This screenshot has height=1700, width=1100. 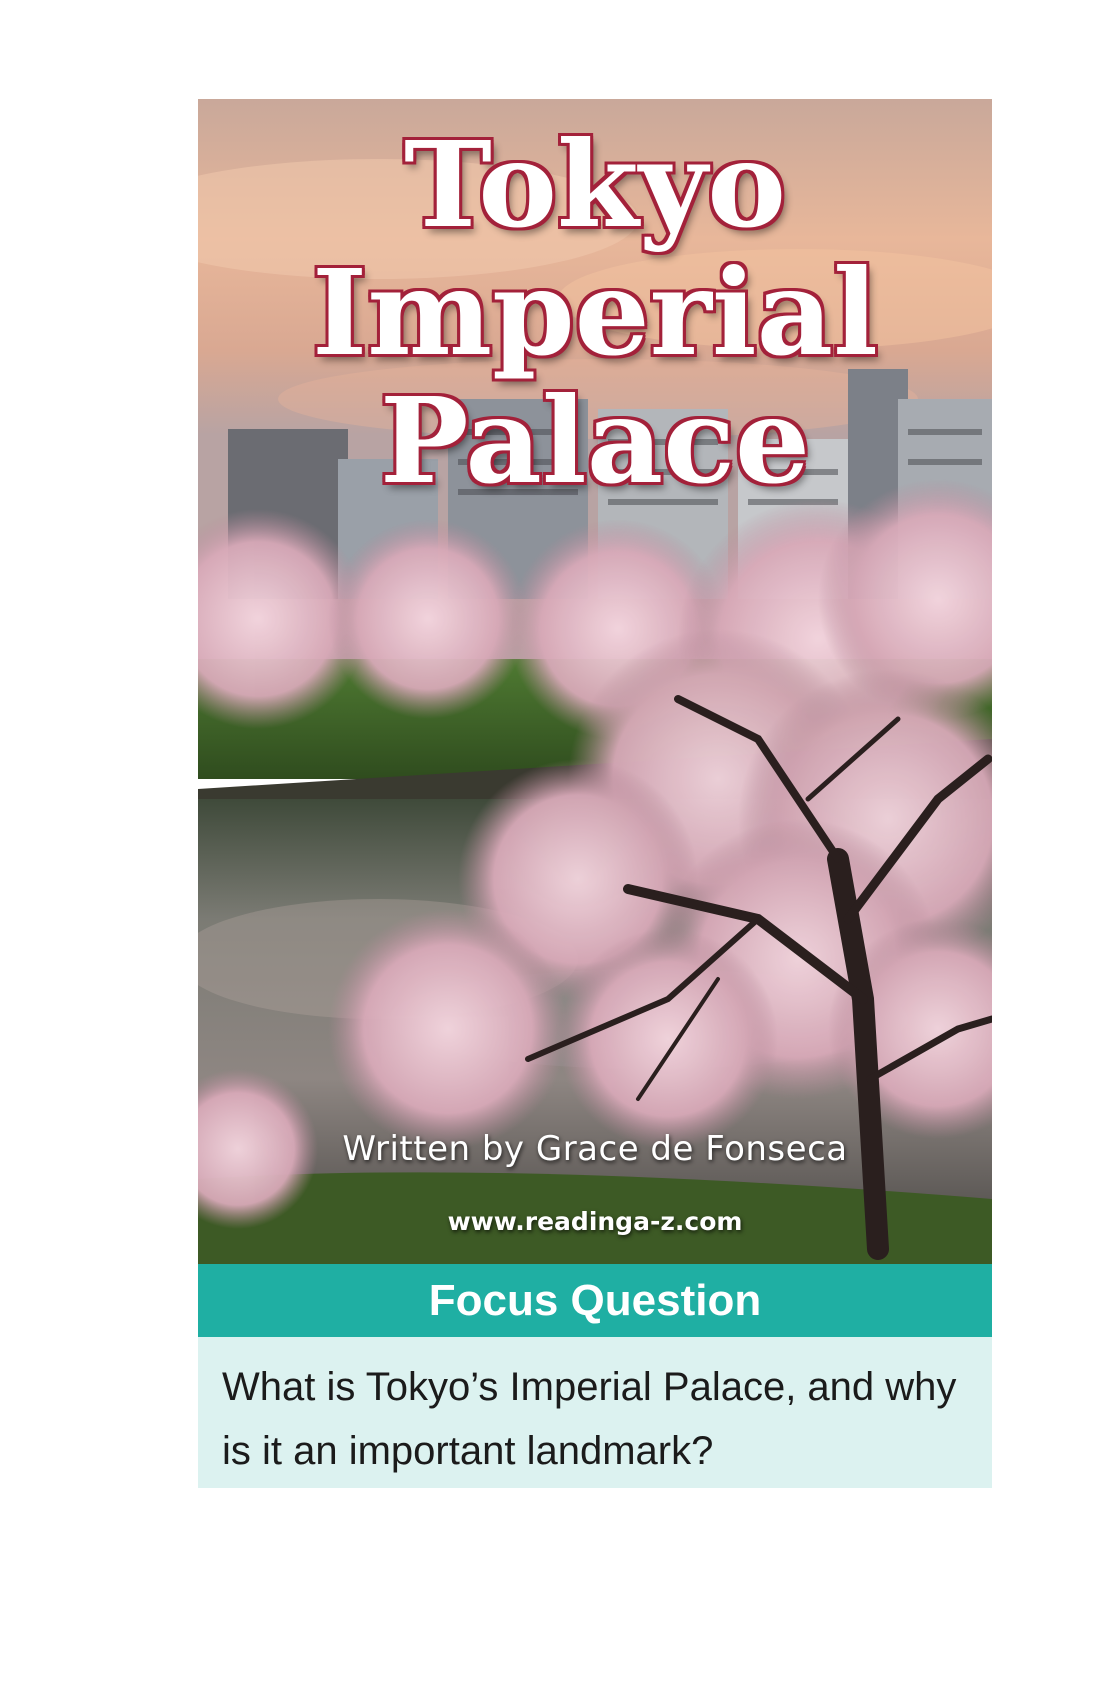 I want to click on publisher-url: www.readinga-z.com, so click(x=595, y=1221).